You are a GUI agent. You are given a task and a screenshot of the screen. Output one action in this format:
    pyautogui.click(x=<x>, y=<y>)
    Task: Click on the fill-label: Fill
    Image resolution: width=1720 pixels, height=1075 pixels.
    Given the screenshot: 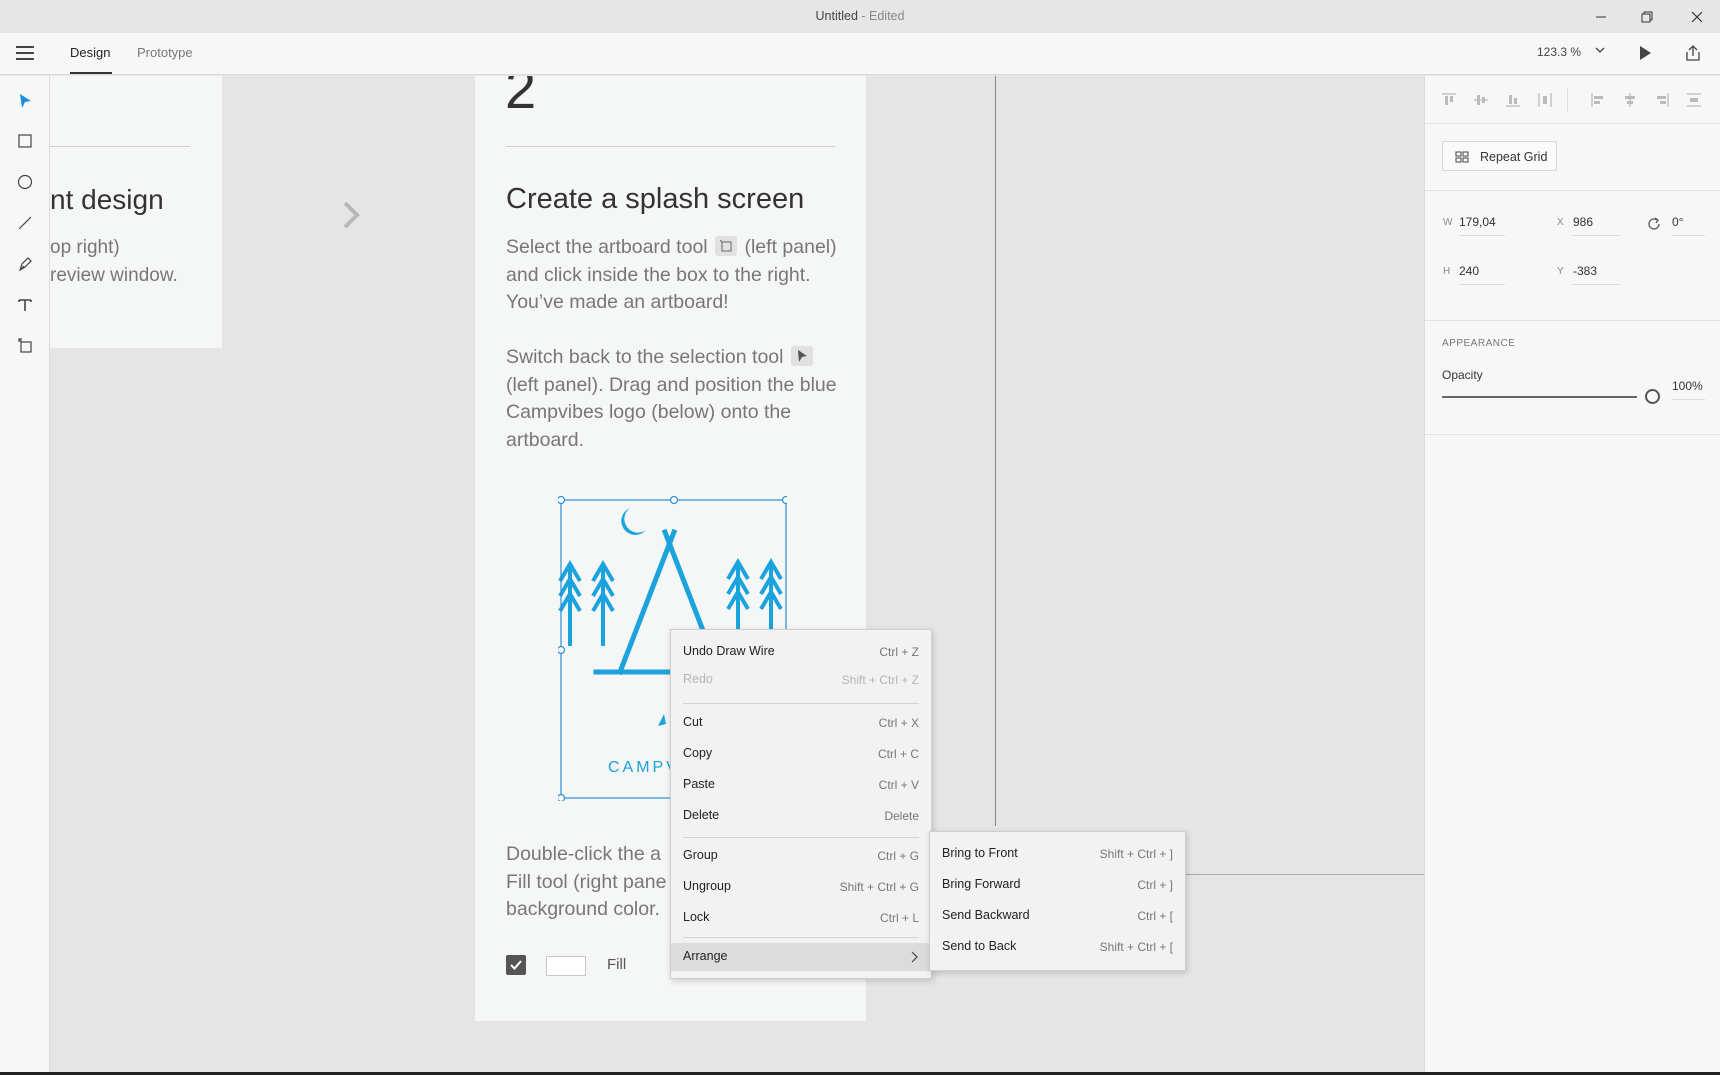 What is the action you would take?
    pyautogui.click(x=617, y=964)
    